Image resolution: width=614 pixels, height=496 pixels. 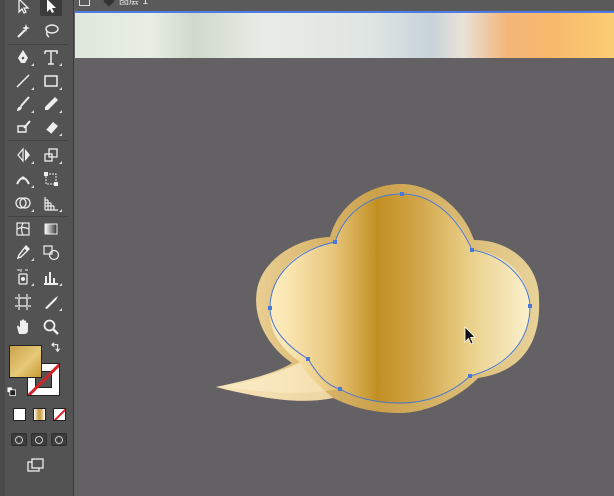 I want to click on perspective-grid-tool-icon, so click(x=51, y=204).